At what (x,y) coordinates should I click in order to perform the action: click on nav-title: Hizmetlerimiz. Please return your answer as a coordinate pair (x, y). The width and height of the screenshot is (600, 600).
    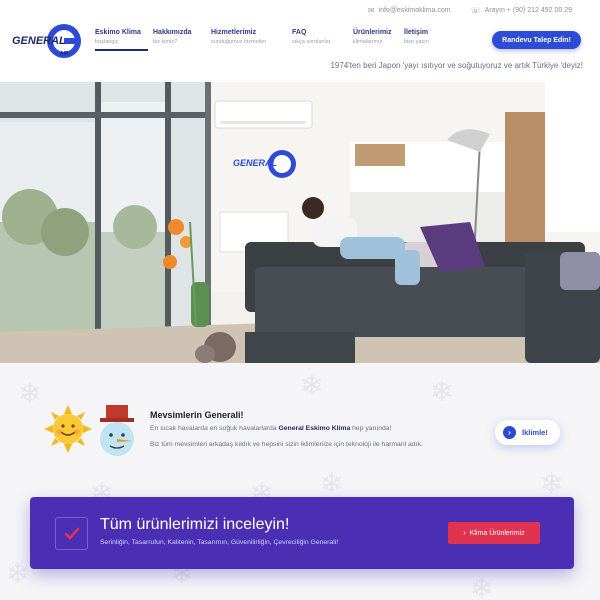
    Looking at the image, I should click on (234, 32).